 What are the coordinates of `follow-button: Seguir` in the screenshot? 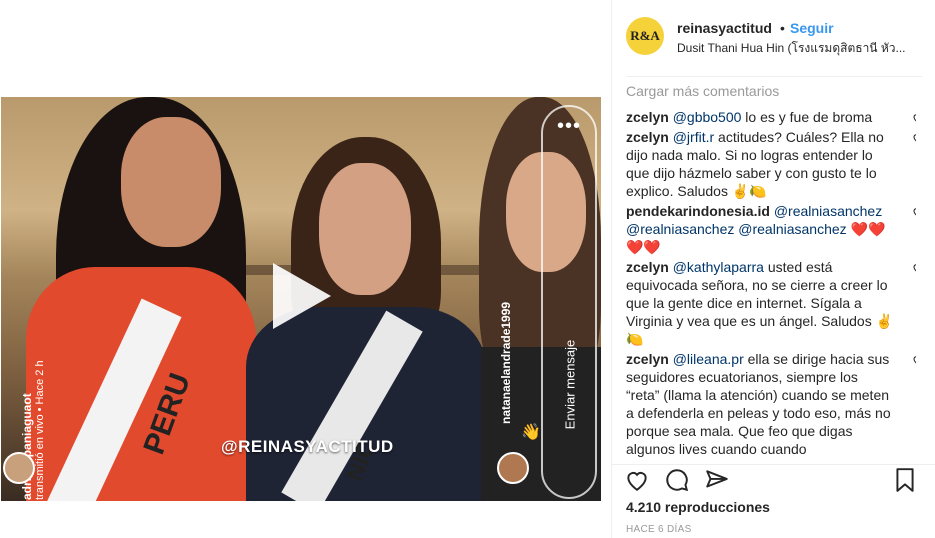 It's located at (812, 28).